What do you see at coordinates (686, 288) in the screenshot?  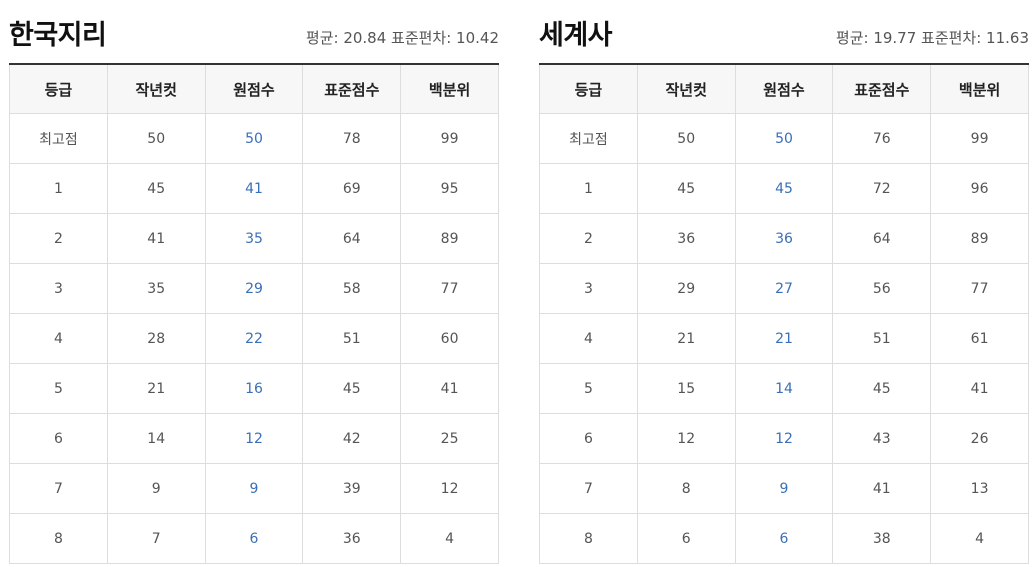 I see `cell-last-year-cut: 29` at bounding box center [686, 288].